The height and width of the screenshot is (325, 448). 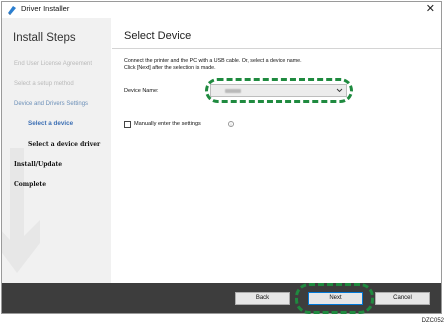 What do you see at coordinates (432, 321) in the screenshot?
I see `figure-code: DZC052` at bounding box center [432, 321].